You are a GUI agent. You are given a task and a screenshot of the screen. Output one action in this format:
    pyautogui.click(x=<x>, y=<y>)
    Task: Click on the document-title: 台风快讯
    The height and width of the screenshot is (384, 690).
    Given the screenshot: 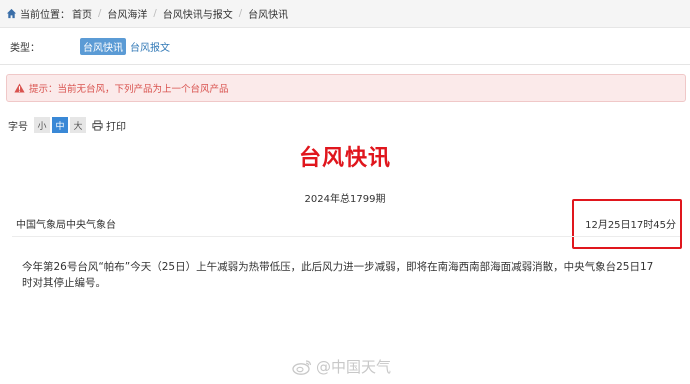 What is the action you would take?
    pyautogui.click(x=344, y=158)
    